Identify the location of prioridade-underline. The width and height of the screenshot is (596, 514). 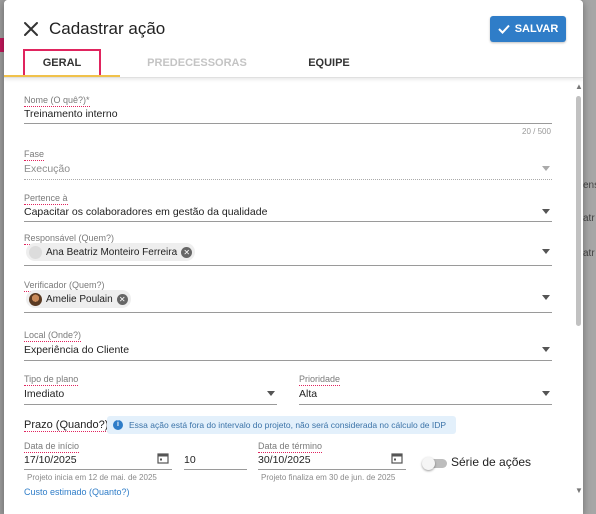
(425, 404).